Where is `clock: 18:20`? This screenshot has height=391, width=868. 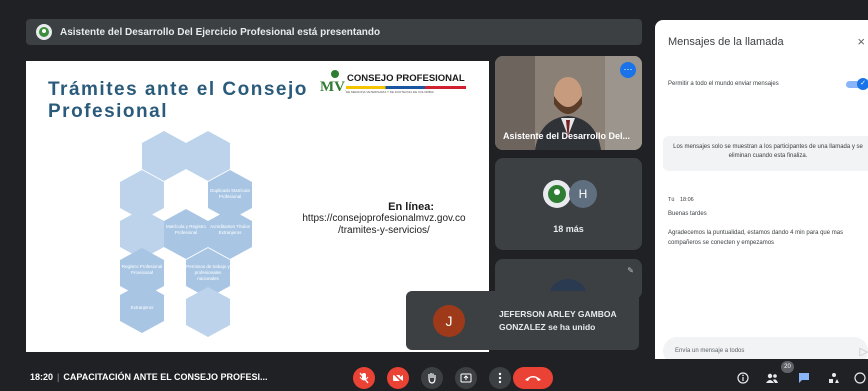
clock: 18:20 is located at coordinates (42, 377).